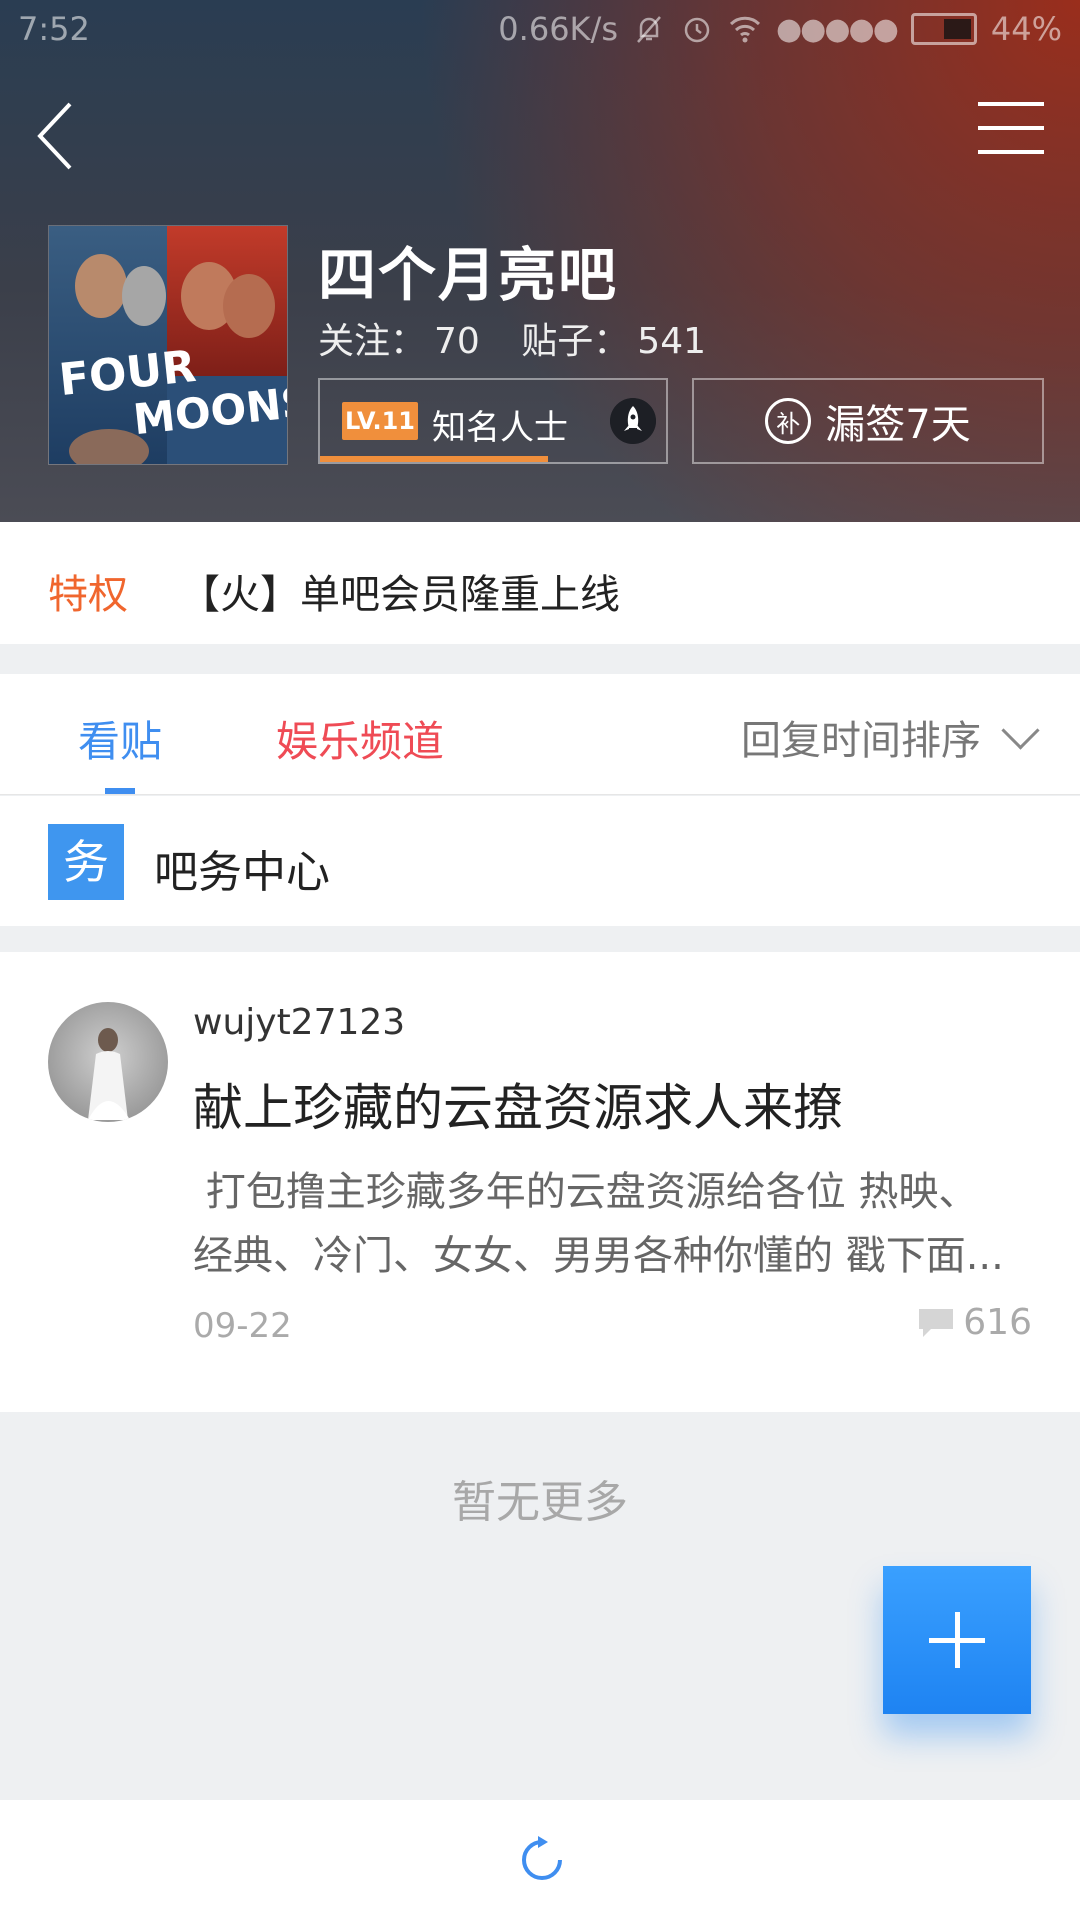 The width and height of the screenshot is (1080, 1920). What do you see at coordinates (788, 421) in the screenshot?
I see `makeup-sign-icon: 补` at bounding box center [788, 421].